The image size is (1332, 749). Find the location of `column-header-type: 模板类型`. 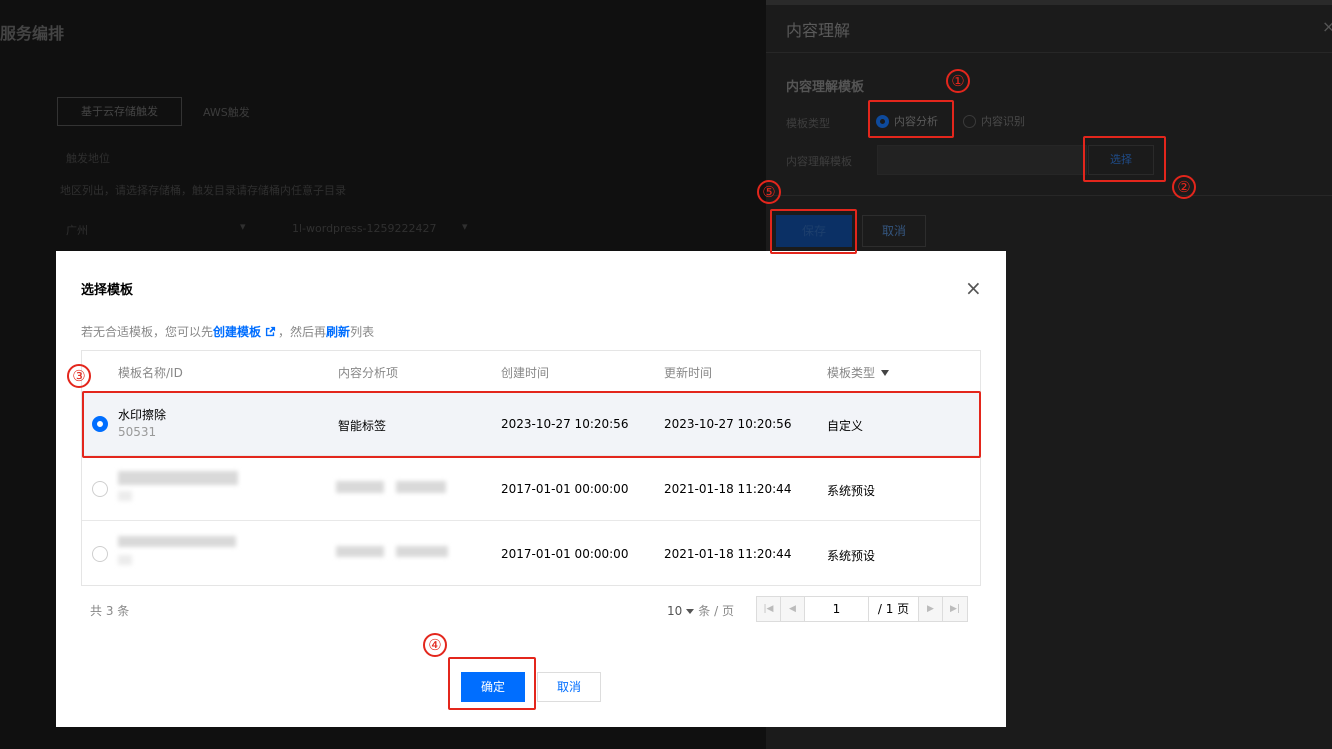

column-header-type: 模板类型 is located at coordinates (858, 372).